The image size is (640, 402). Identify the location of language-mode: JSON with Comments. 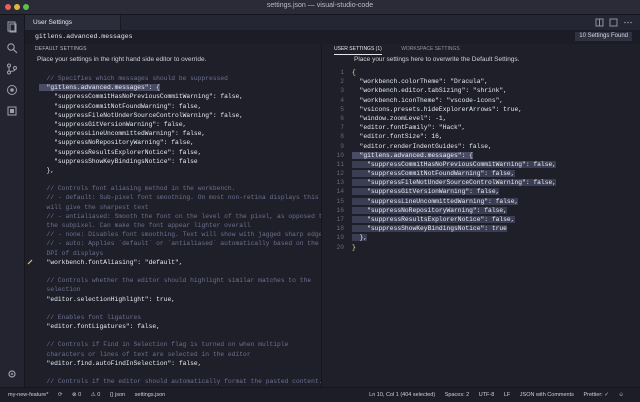
(547, 395).